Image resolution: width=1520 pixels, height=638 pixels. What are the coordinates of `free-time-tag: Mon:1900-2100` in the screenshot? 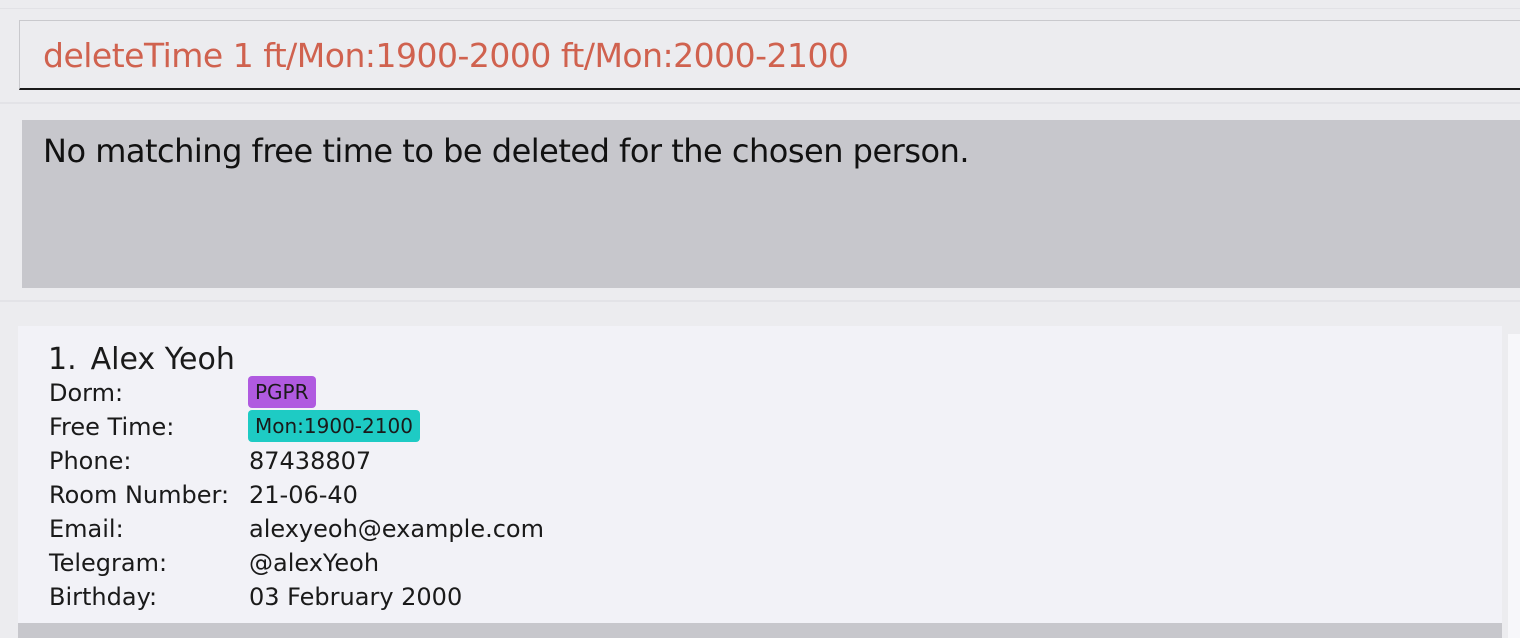 It's located at (334, 426).